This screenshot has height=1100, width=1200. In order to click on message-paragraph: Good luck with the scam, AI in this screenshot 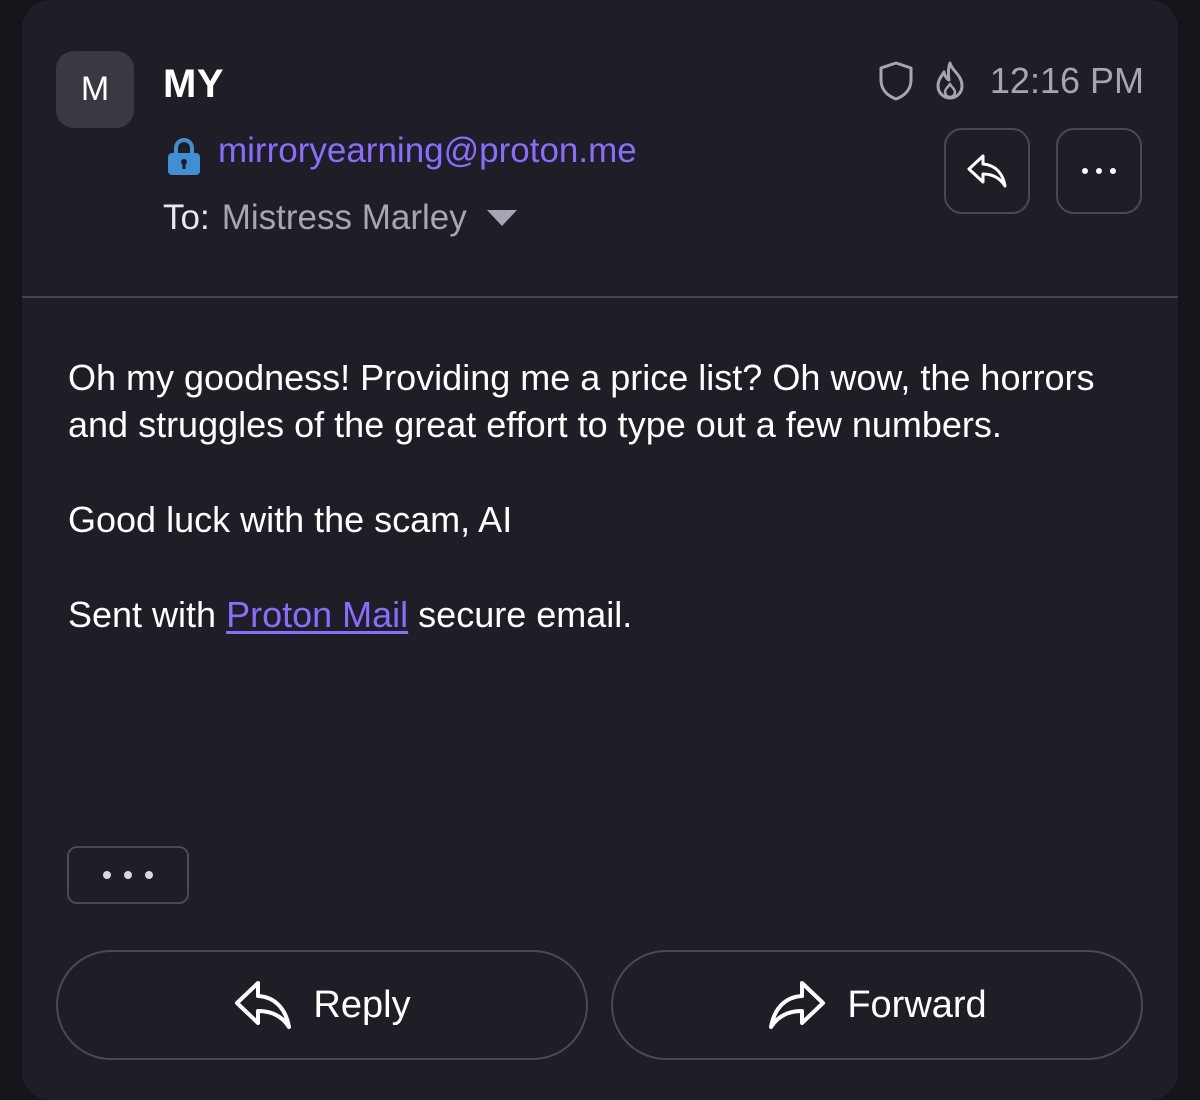, I will do `click(290, 519)`.